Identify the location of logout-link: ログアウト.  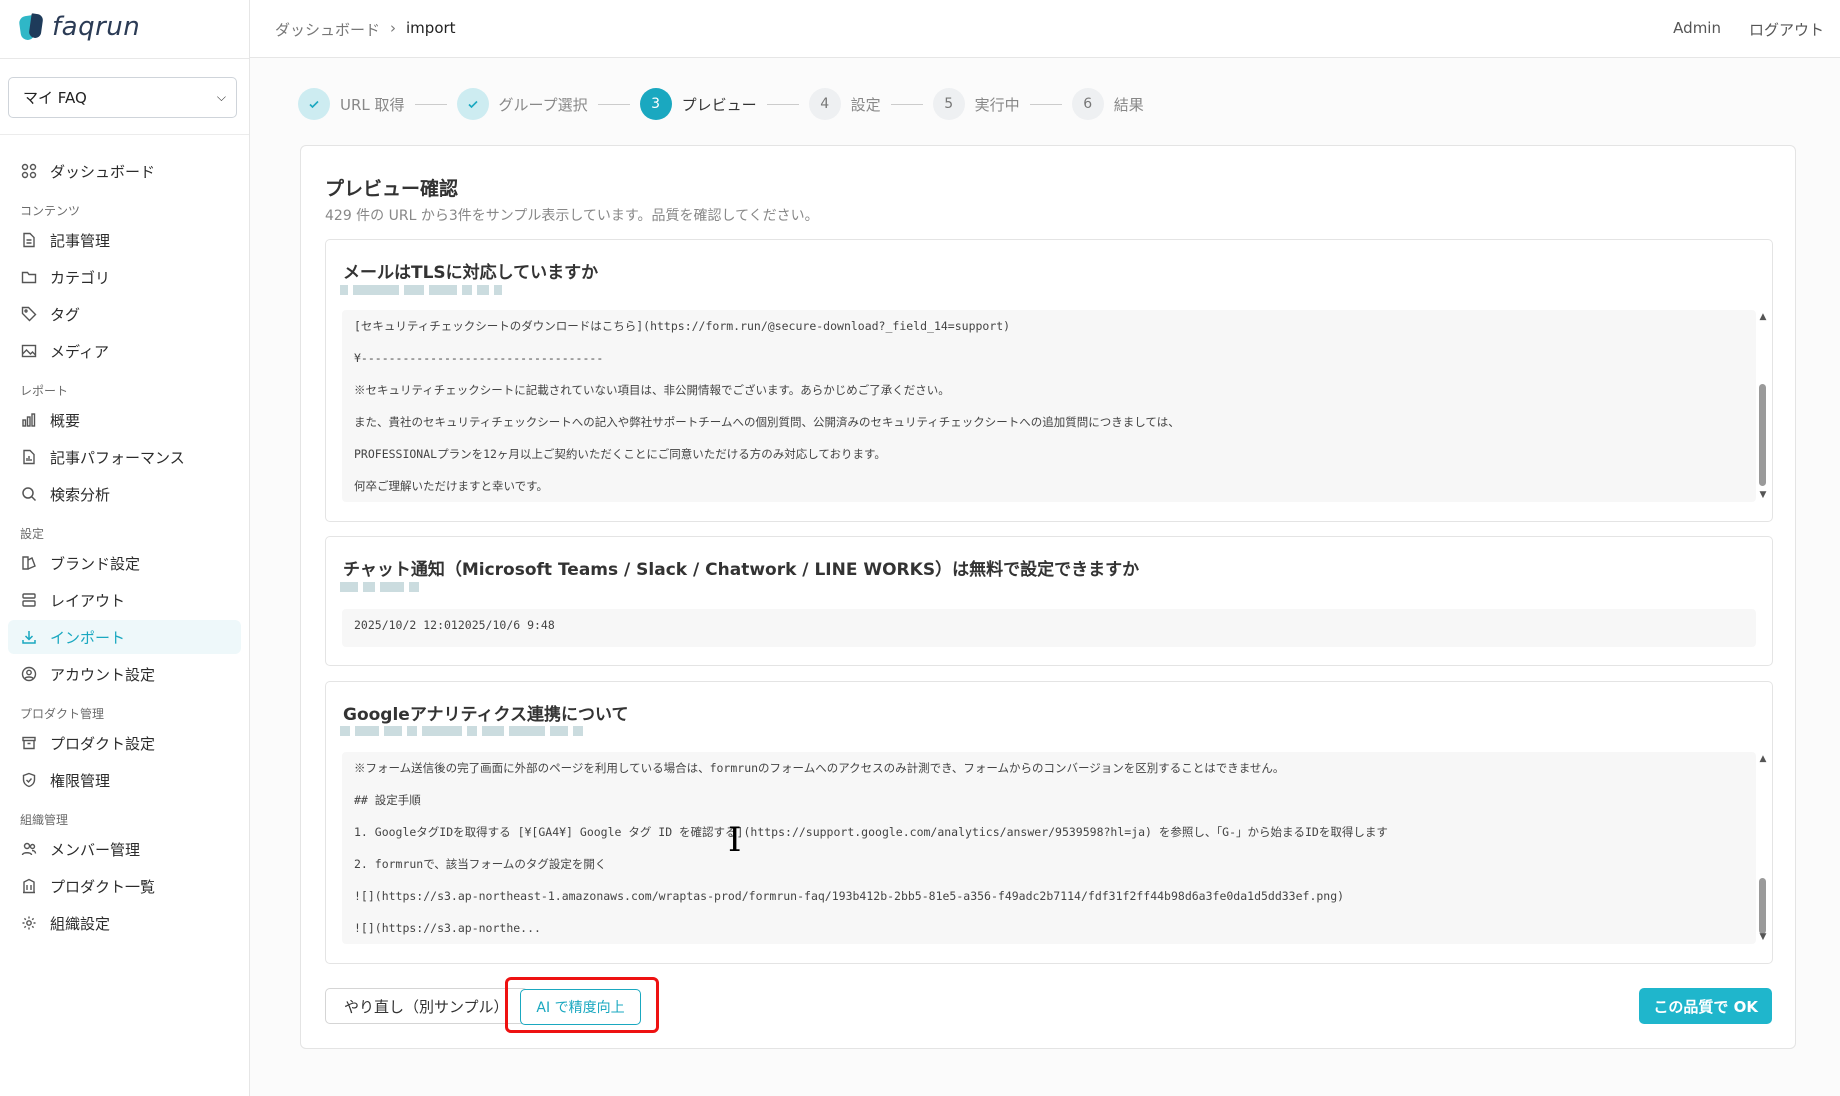
(1786, 29).